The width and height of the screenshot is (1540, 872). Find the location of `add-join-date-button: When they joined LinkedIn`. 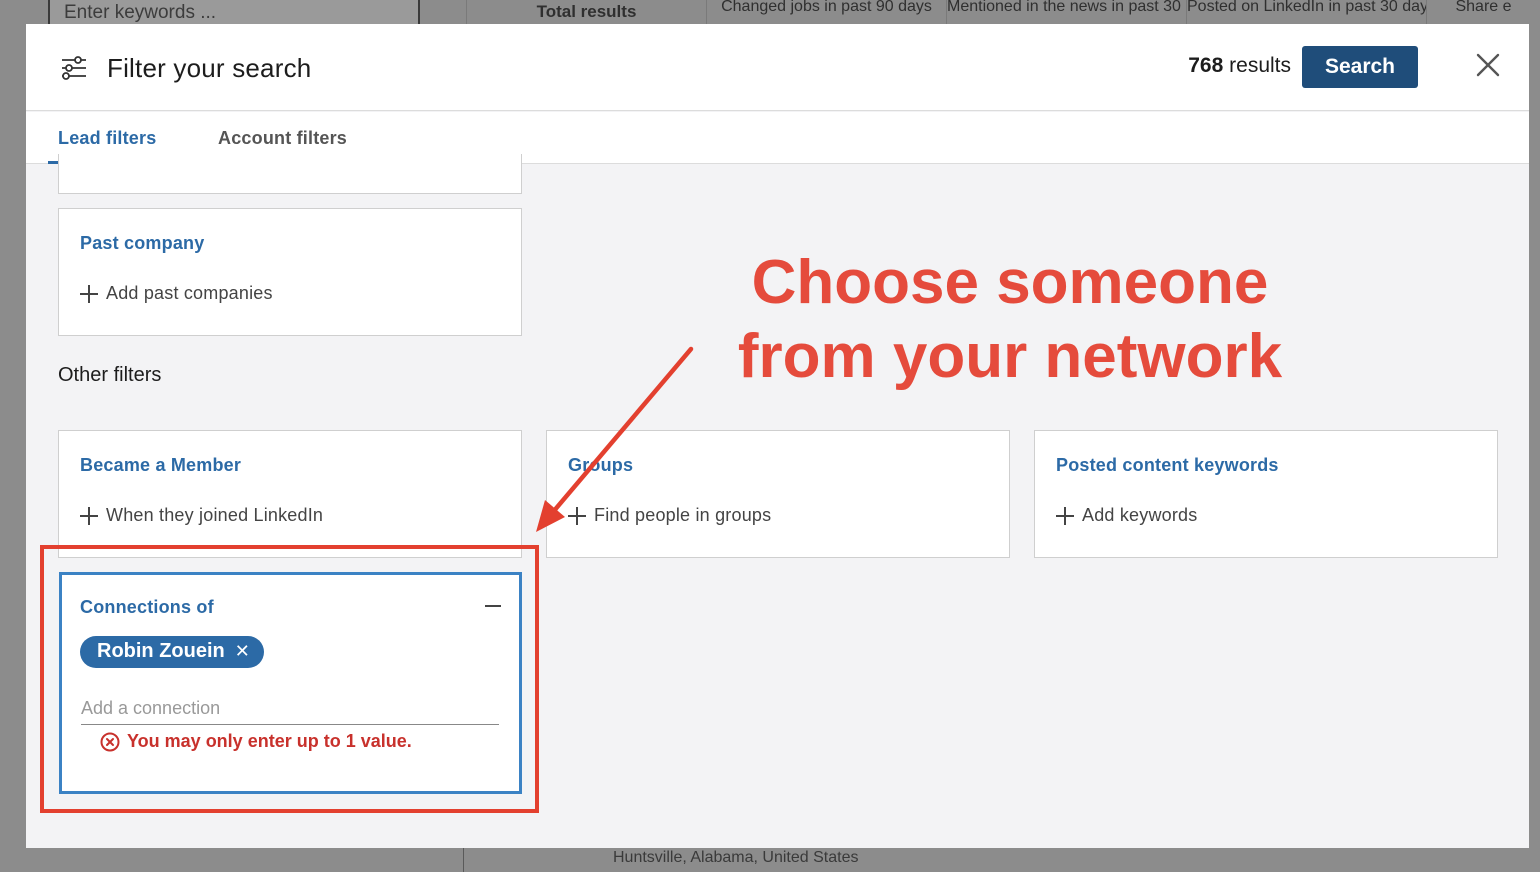

add-join-date-button: When they joined LinkedIn is located at coordinates (201, 515).